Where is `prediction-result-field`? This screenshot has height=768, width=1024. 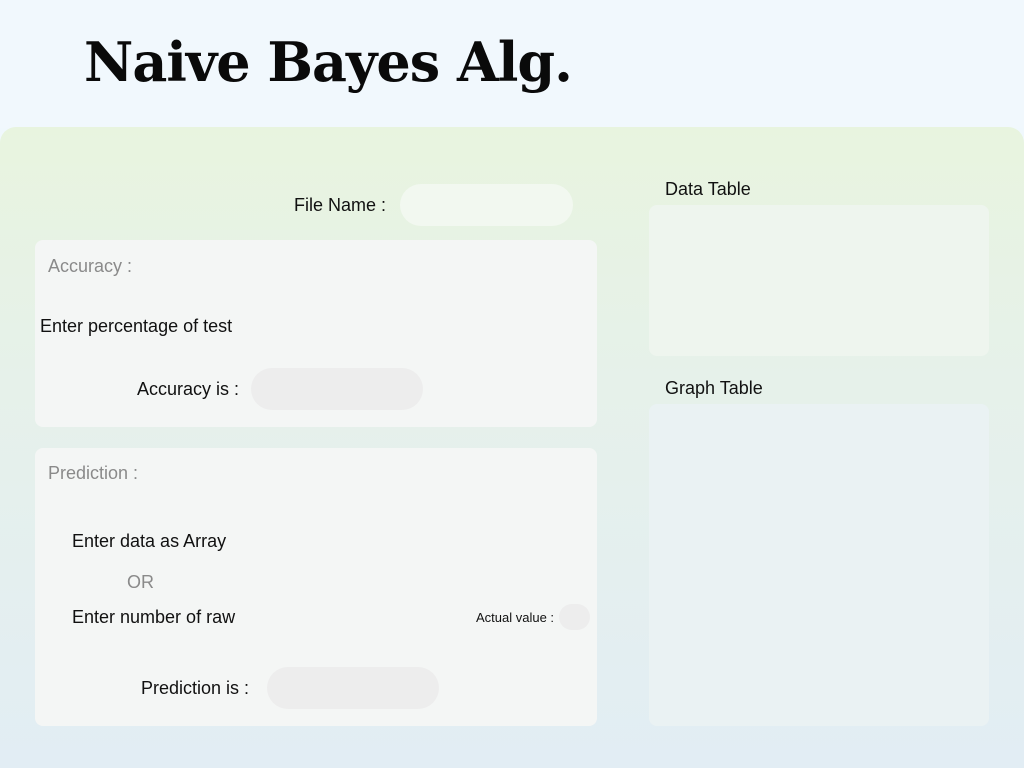
prediction-result-field is located at coordinates (353, 688).